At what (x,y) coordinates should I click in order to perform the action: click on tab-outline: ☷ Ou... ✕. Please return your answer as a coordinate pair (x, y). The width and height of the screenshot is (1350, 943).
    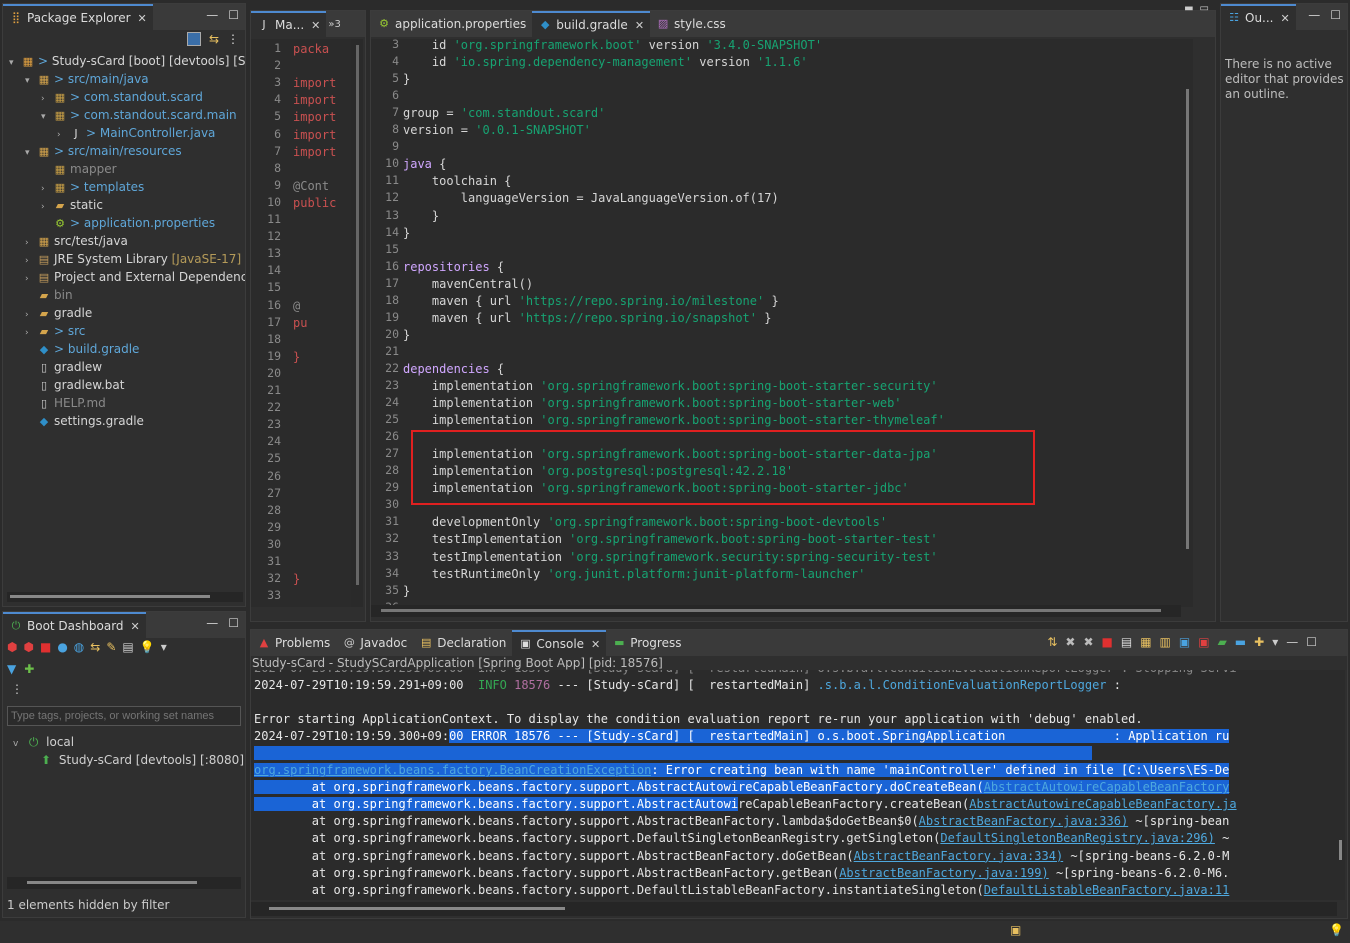
    Looking at the image, I should click on (1258, 17).